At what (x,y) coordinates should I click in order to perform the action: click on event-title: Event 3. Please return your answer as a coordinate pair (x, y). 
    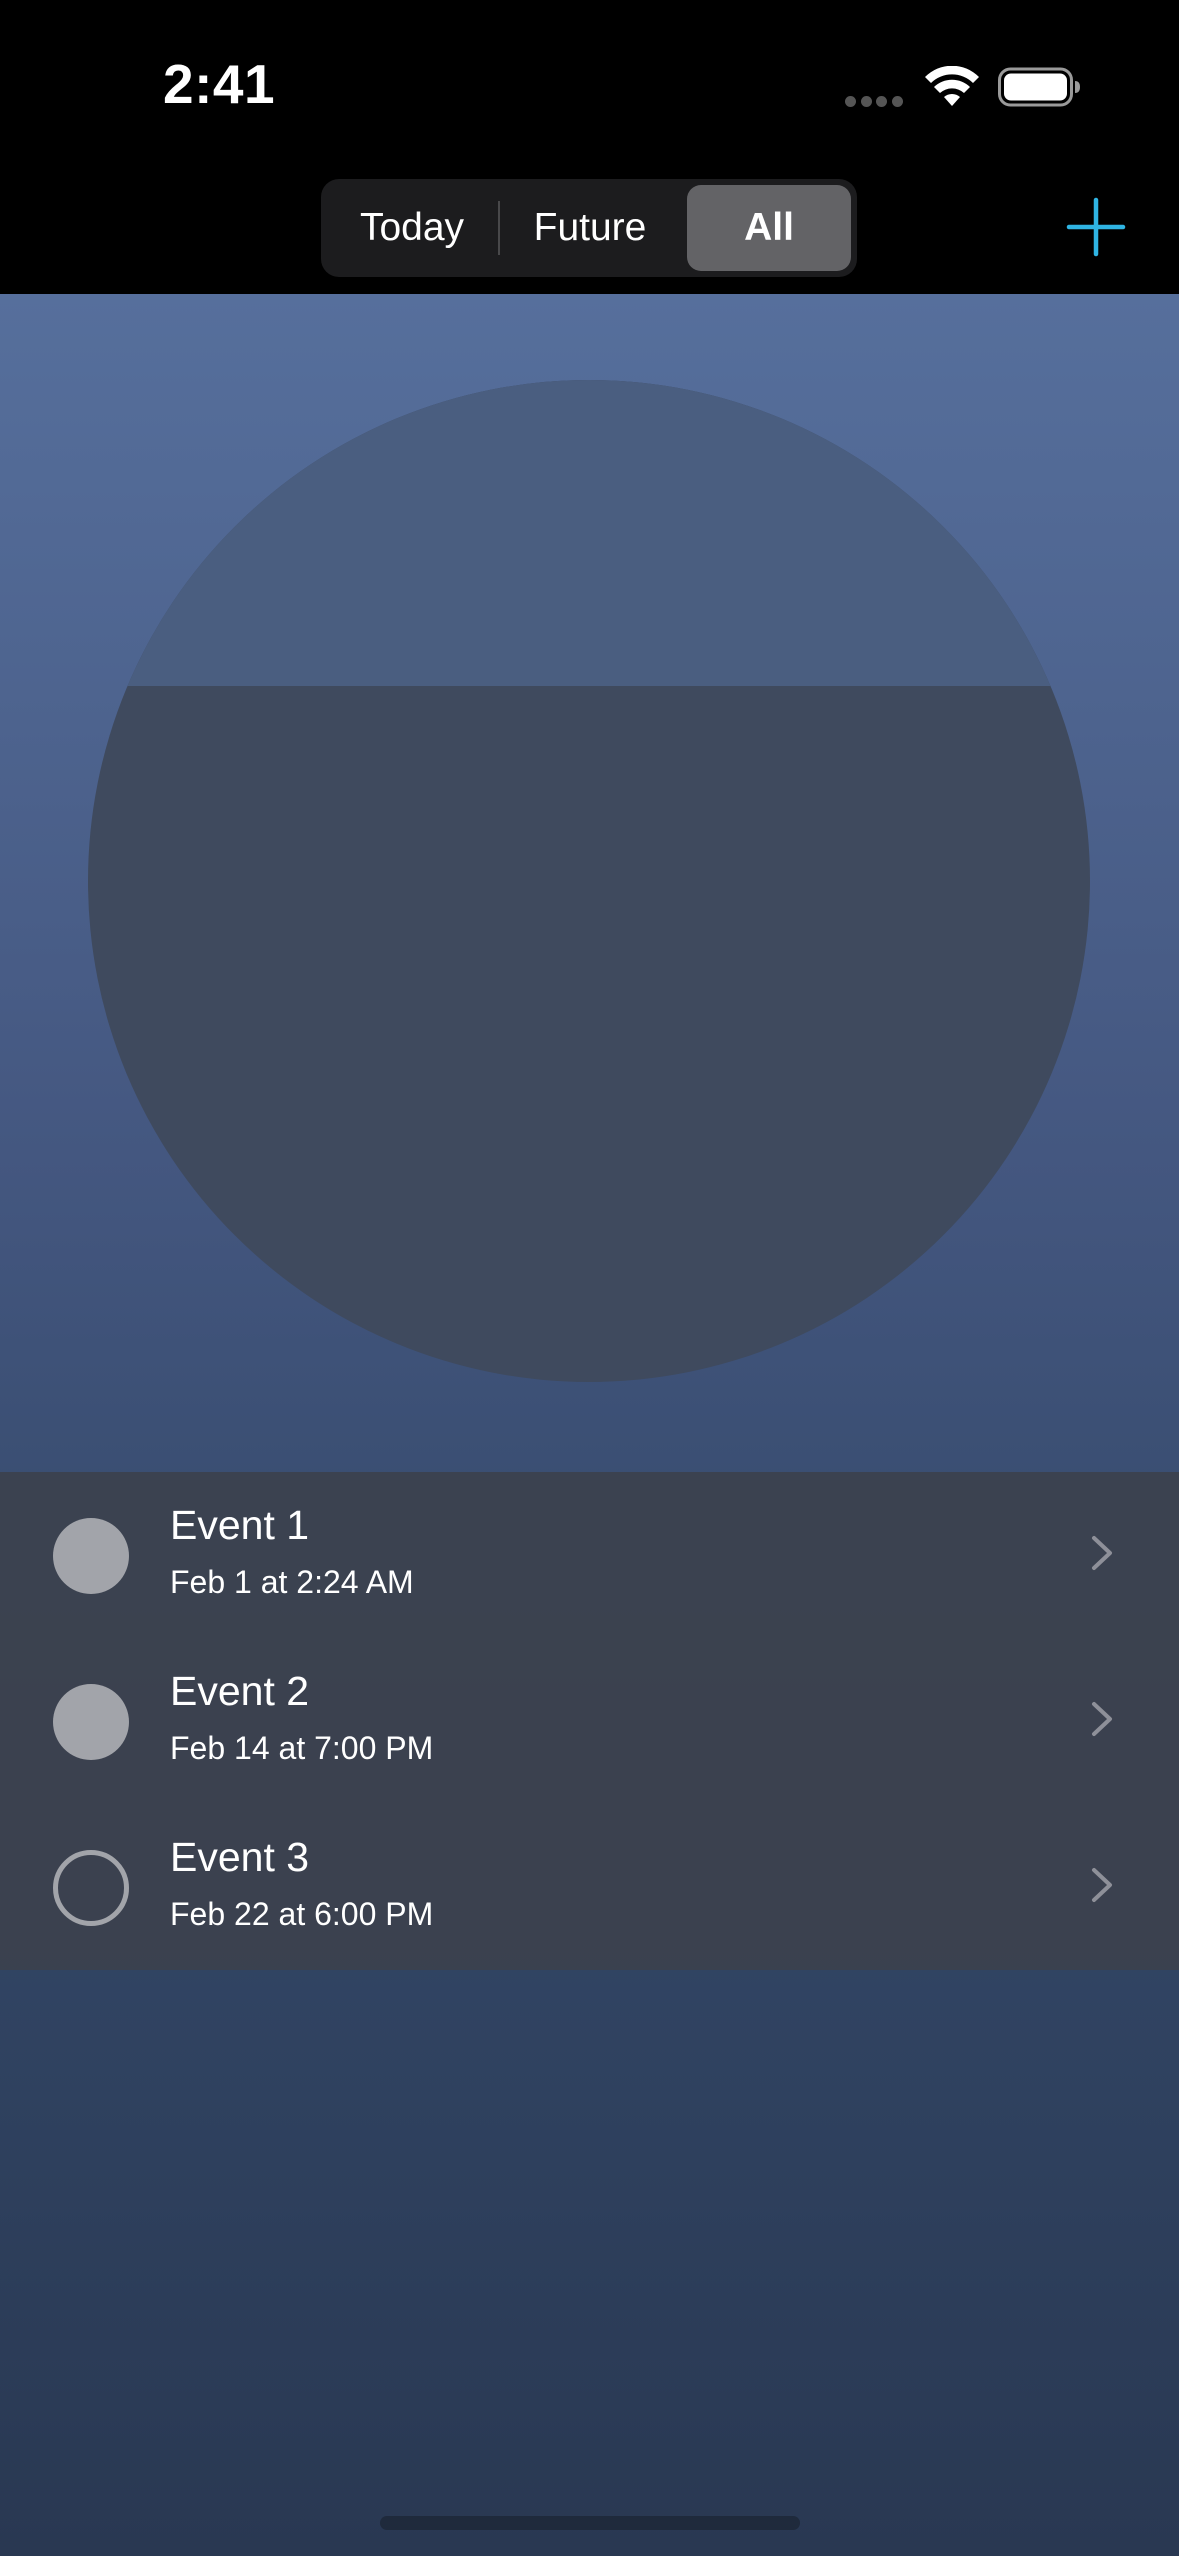
    Looking at the image, I should click on (240, 1857).